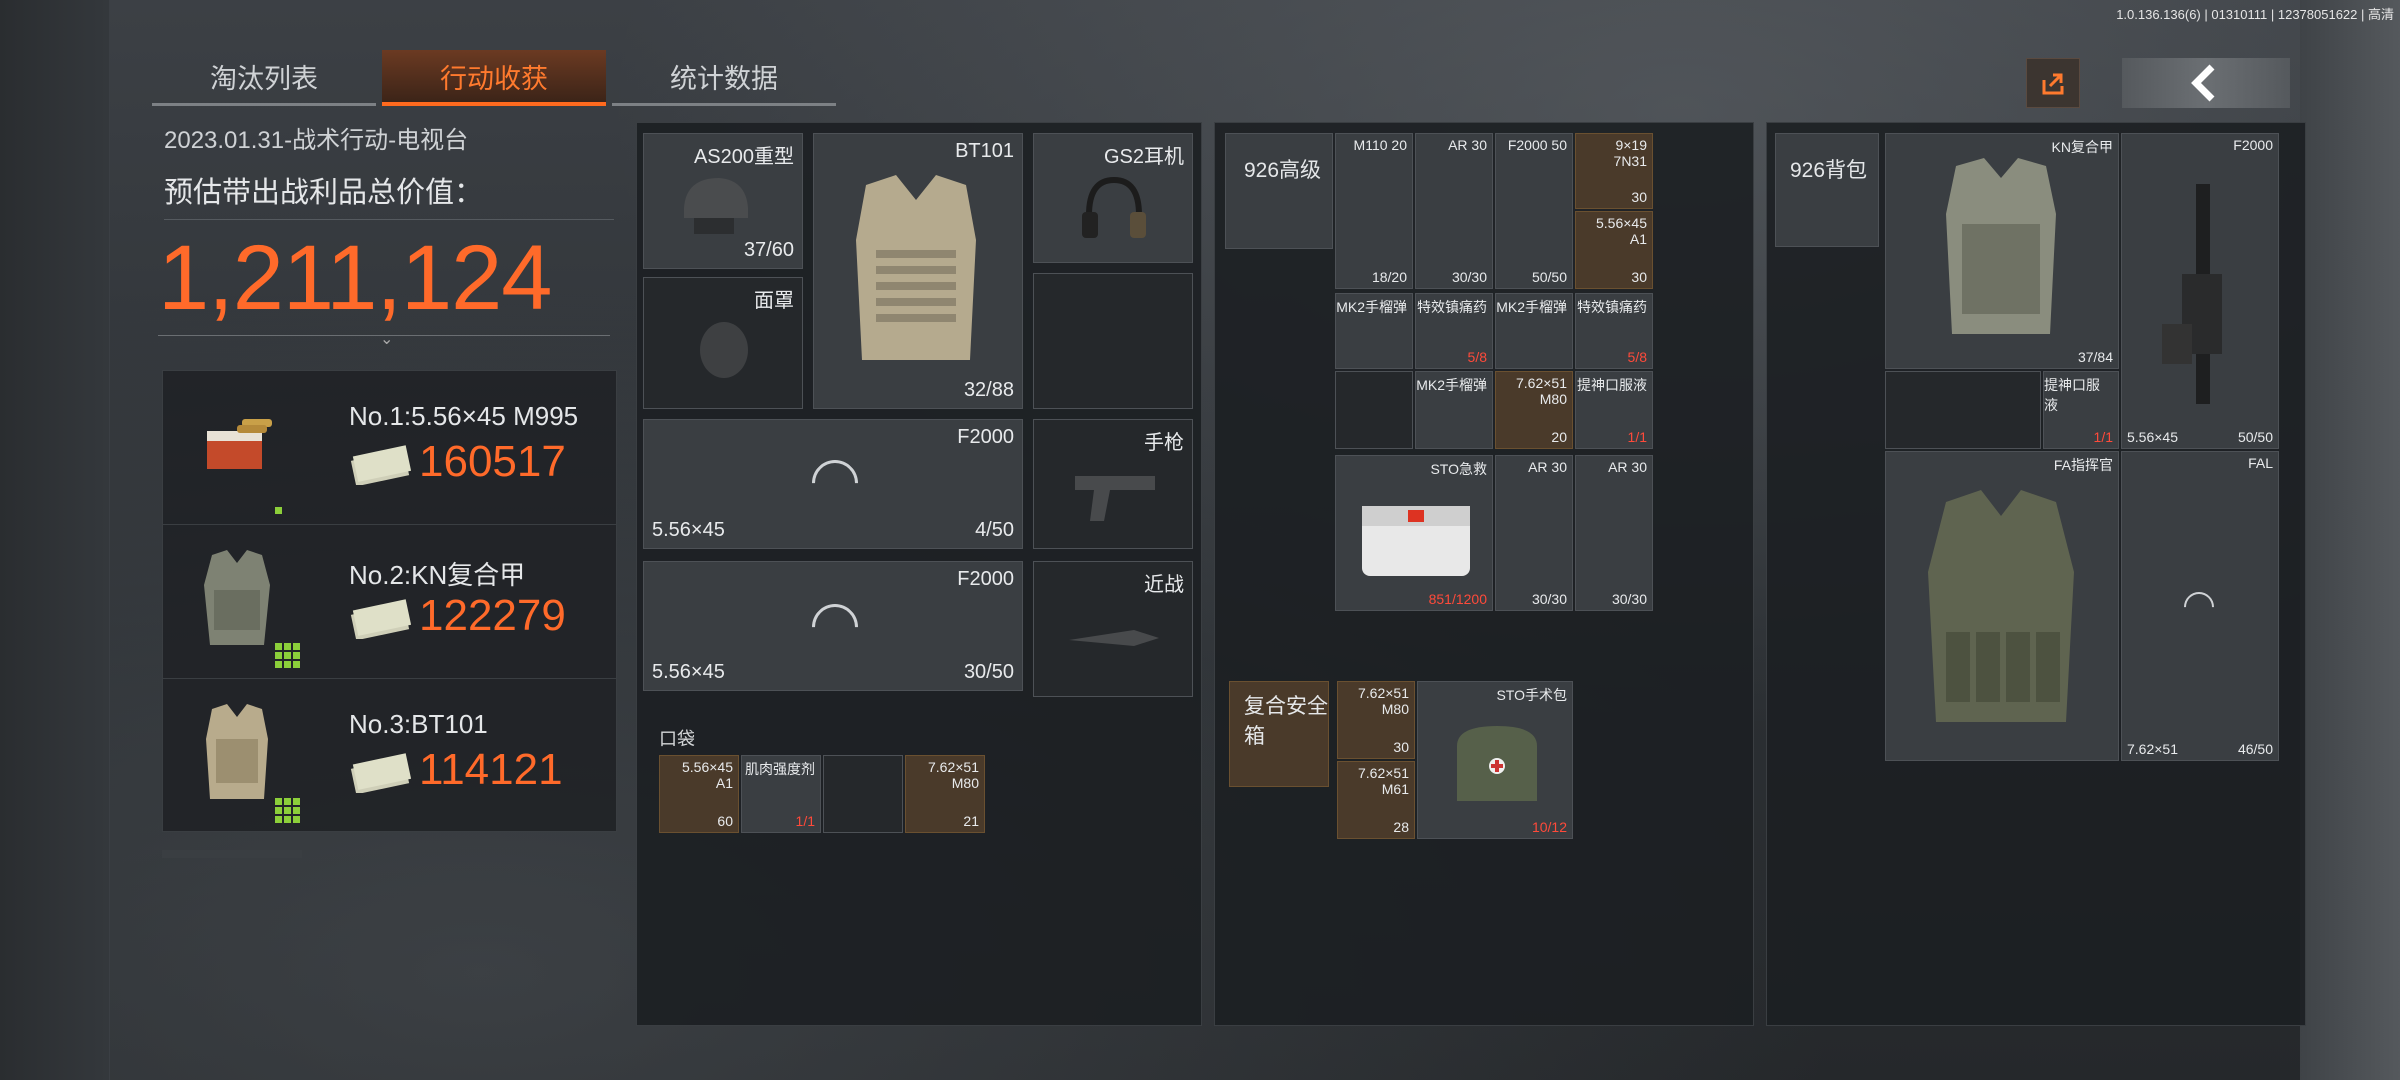 This screenshot has height=1080, width=2400. What do you see at coordinates (2200, 606) in the screenshot?
I see `backpack-item: FAL 7.62×51 46/50` at bounding box center [2200, 606].